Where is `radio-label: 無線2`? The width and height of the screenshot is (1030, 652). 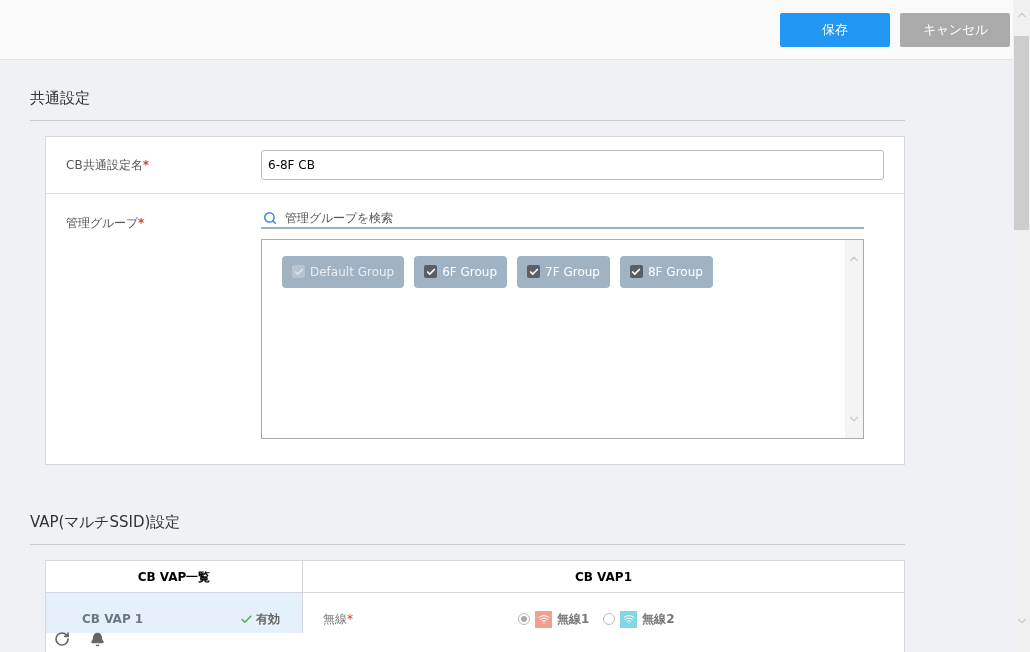
radio-label: 無線2 is located at coordinates (658, 619).